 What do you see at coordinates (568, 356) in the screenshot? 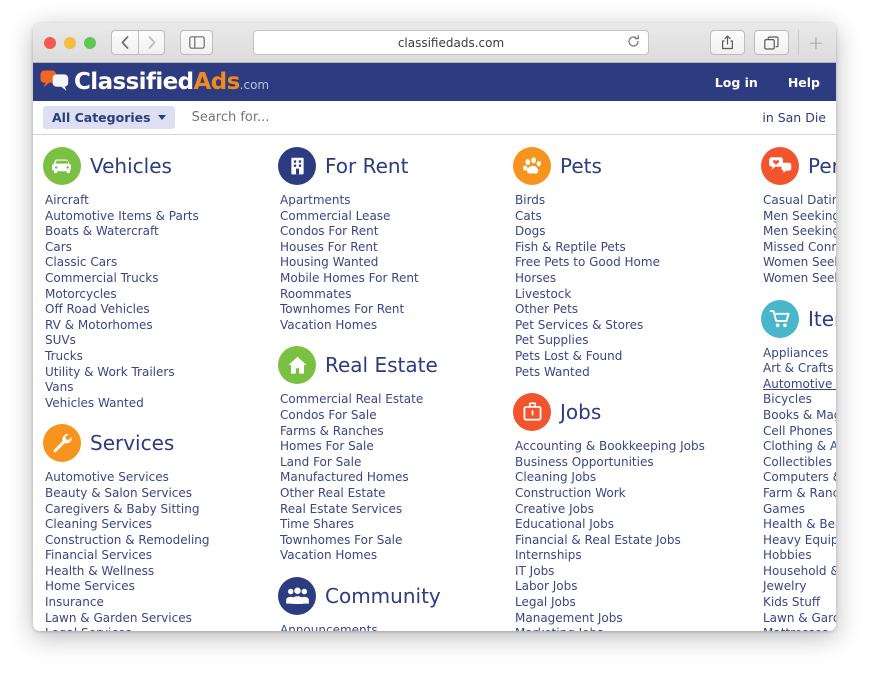
I see `subcategory-link: Pets Lost & Found` at bounding box center [568, 356].